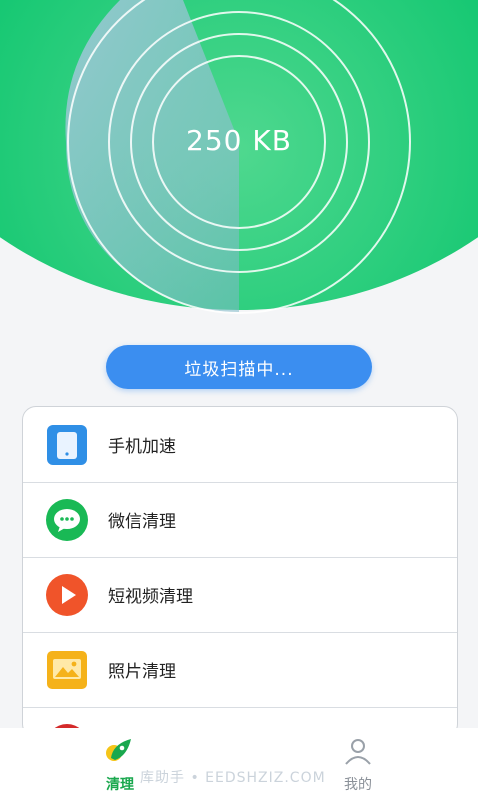 The image size is (478, 798). Describe the element at coordinates (118, 750) in the screenshot. I see `rocket-icon` at that location.